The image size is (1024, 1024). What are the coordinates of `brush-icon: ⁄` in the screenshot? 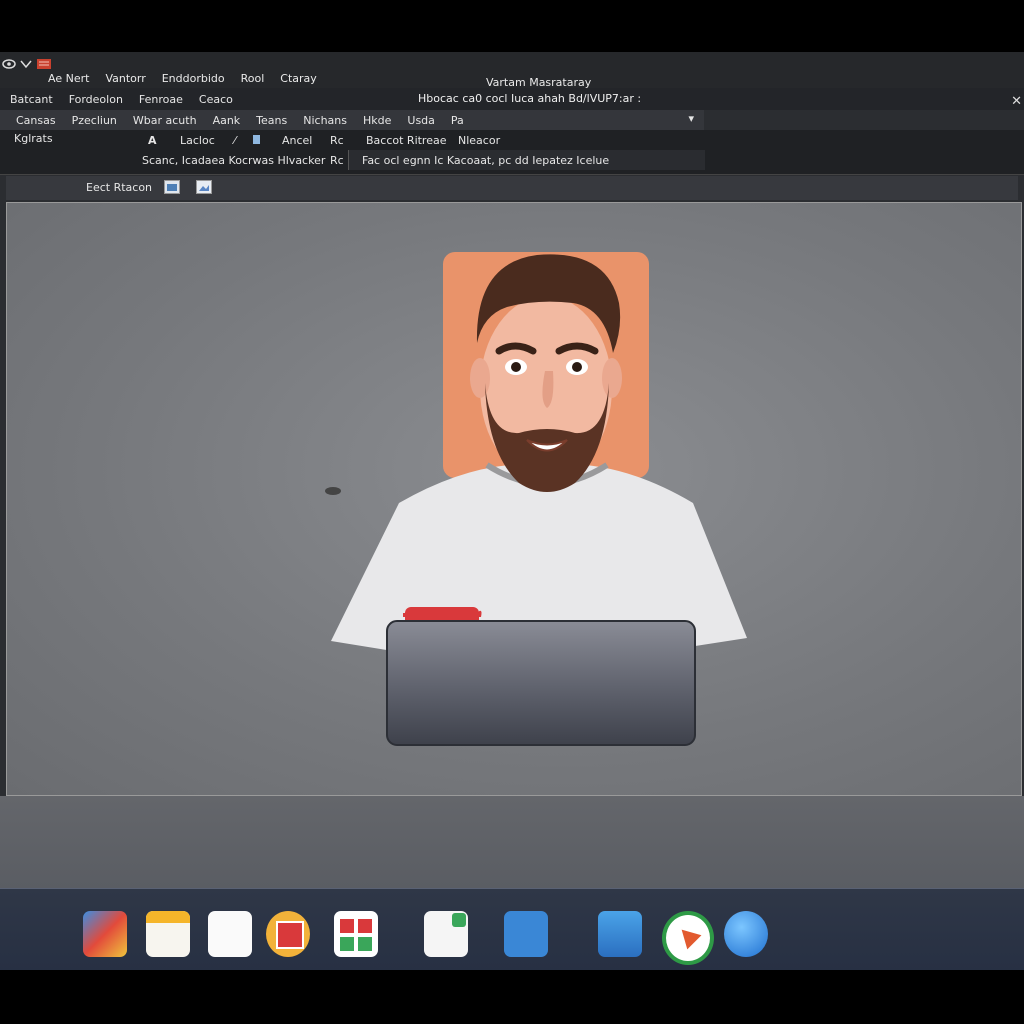 It's located at (235, 140).